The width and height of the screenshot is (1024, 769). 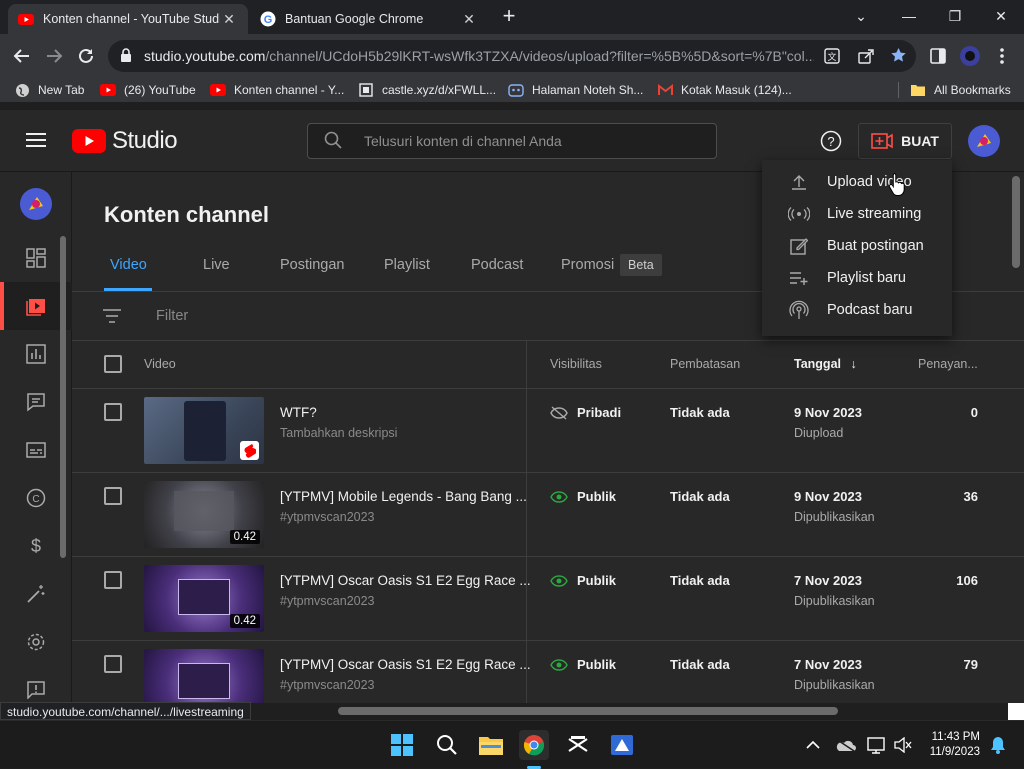 What do you see at coordinates (36, 594) in the screenshot?
I see `sidebar-item-customization` at bounding box center [36, 594].